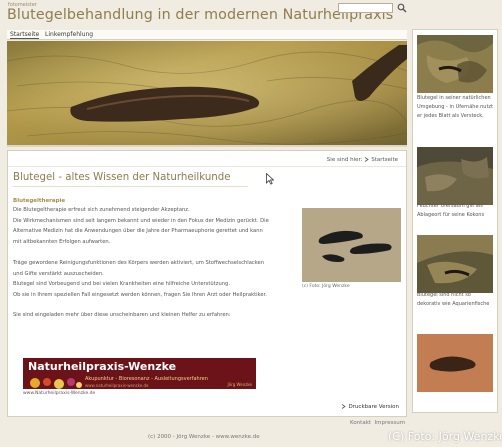  Describe the element at coordinates (207, 35) in the screenshot. I see `main-nav: Startseite Linkempfehlung` at that location.